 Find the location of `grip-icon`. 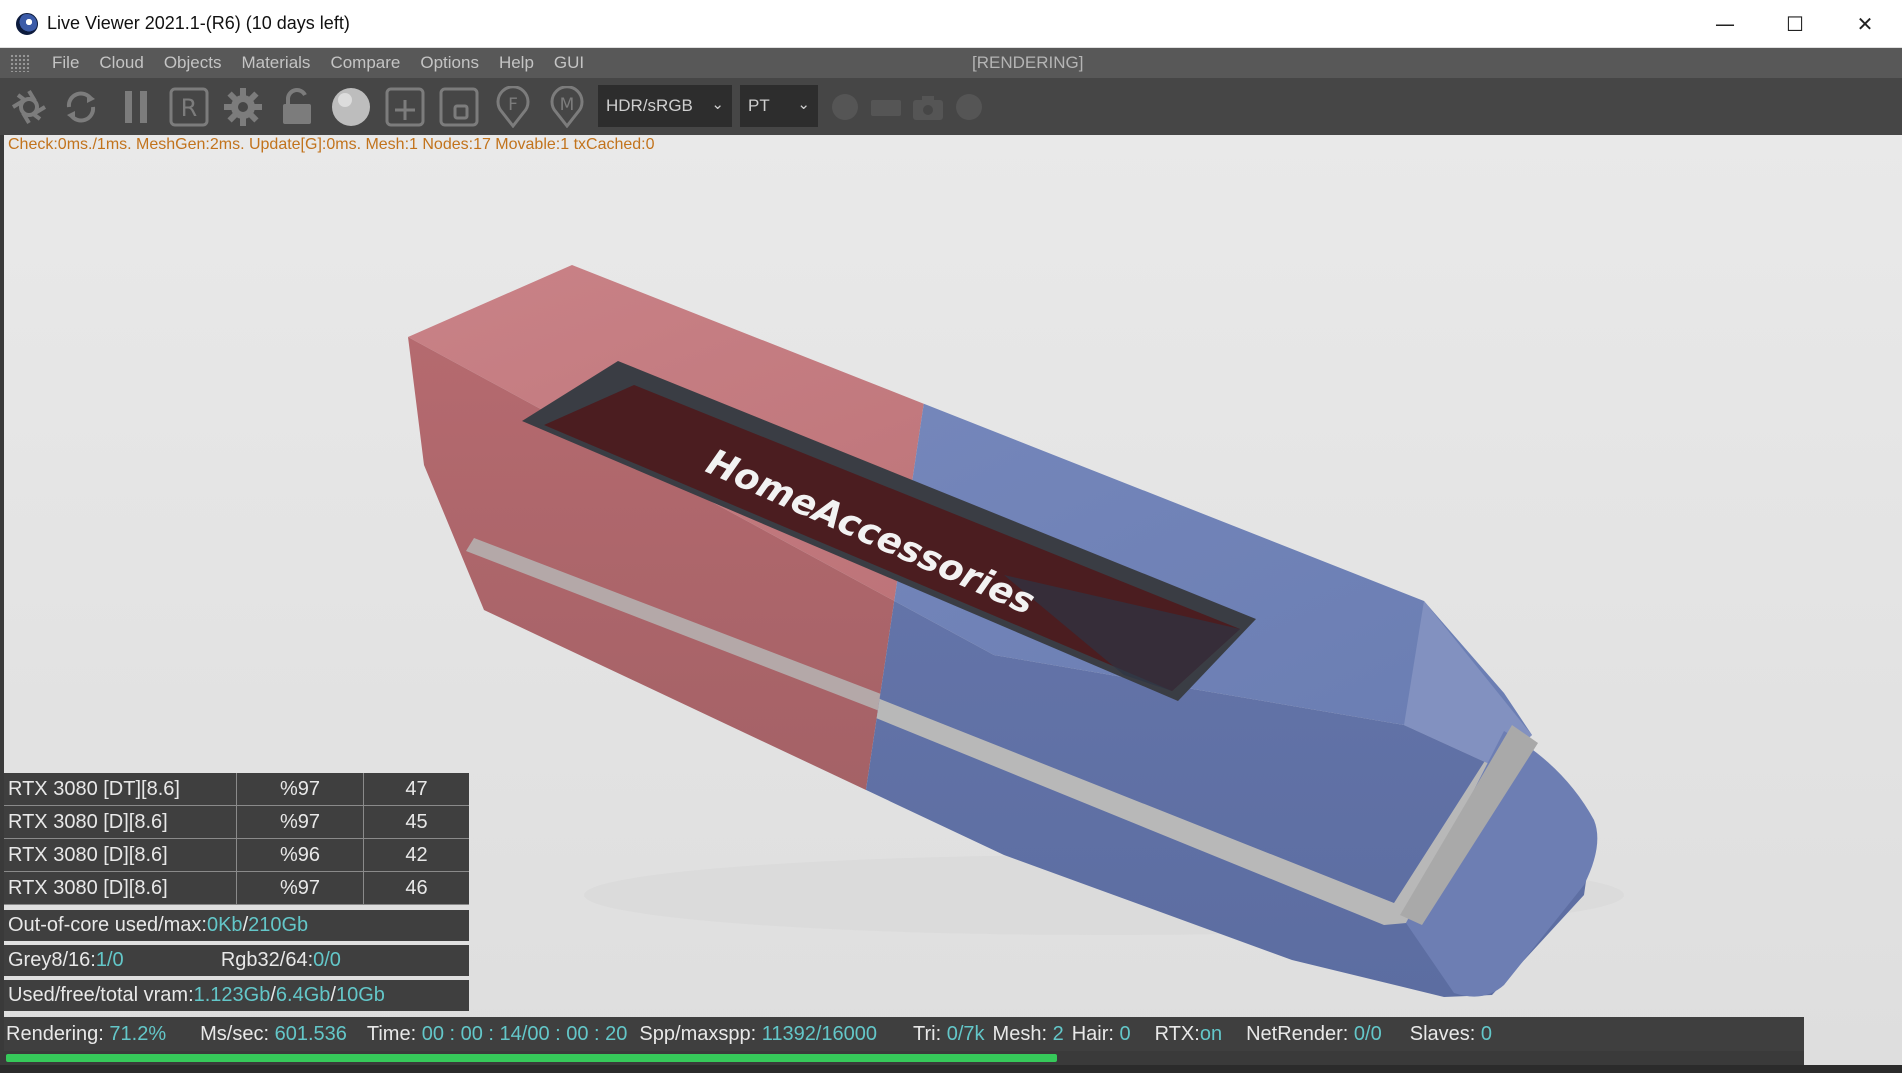

grip-icon is located at coordinates (20, 63).